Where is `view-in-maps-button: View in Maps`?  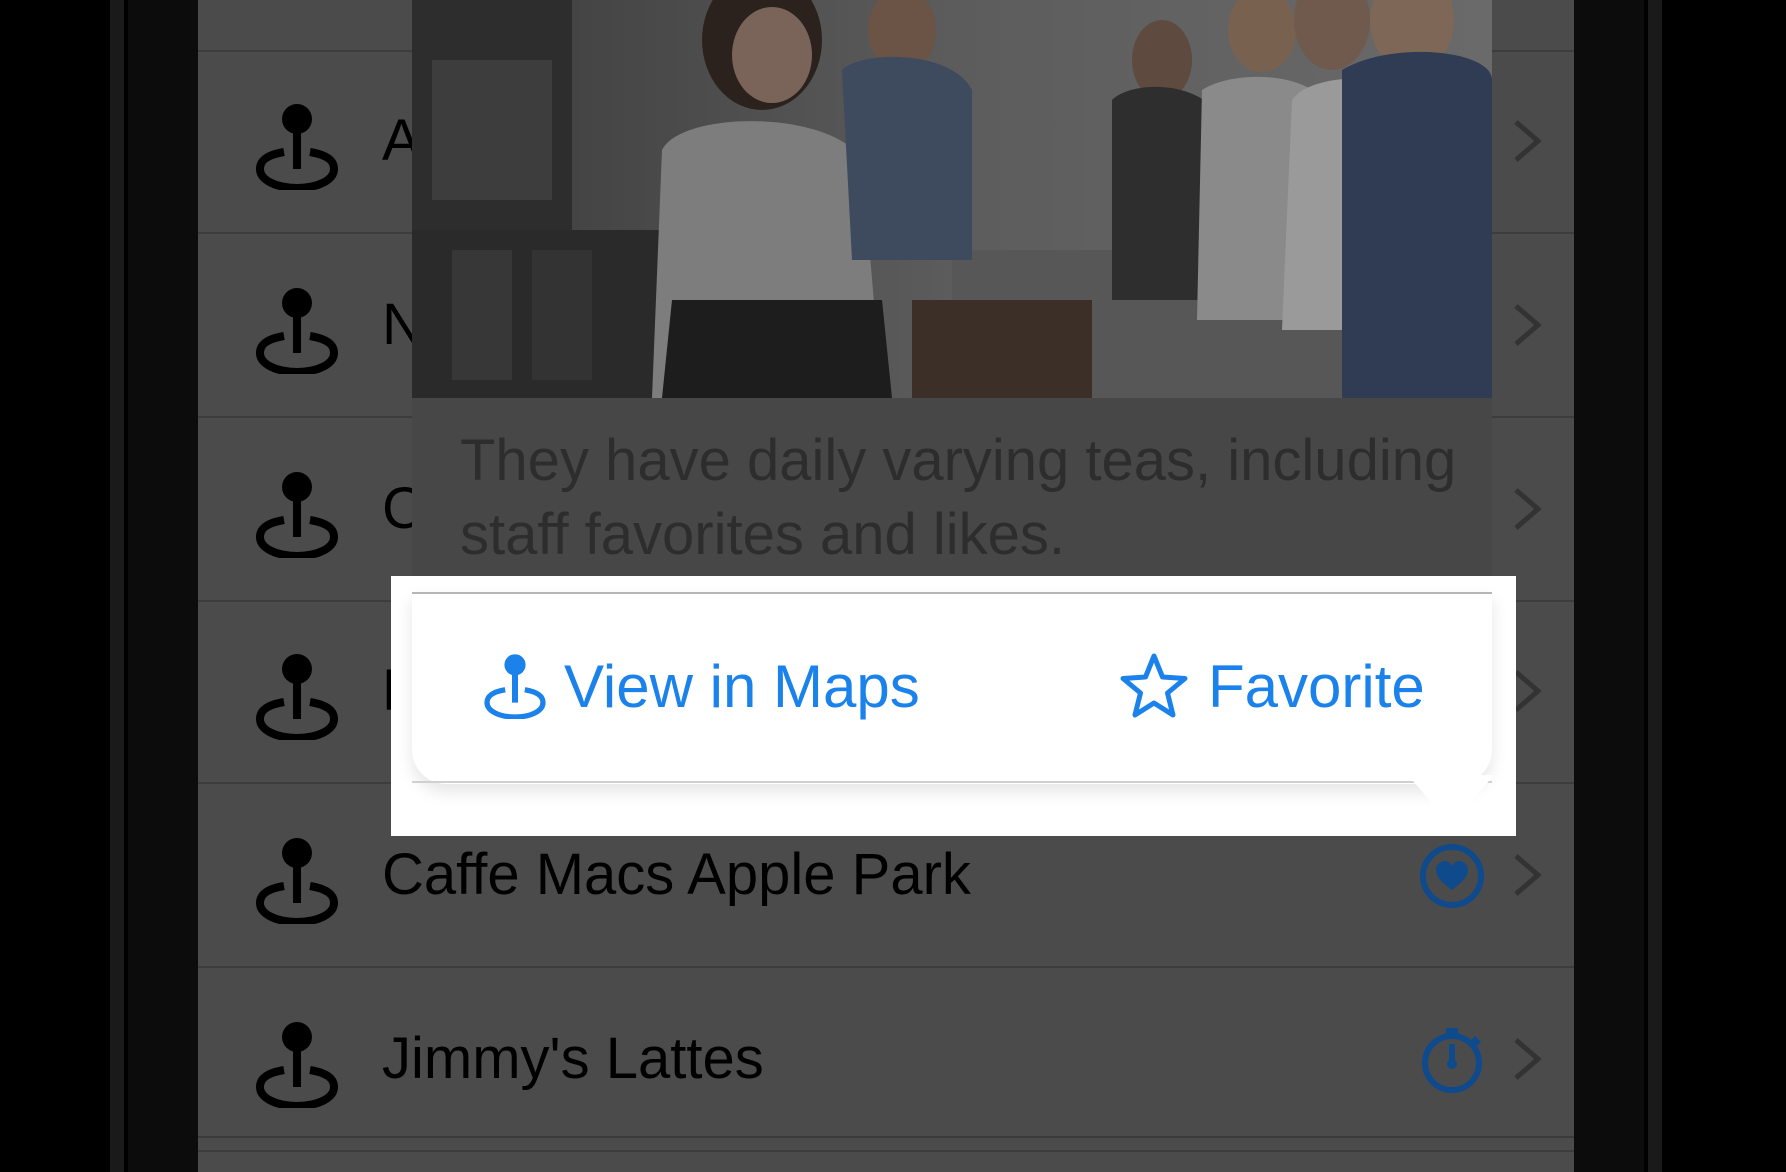
view-in-maps-button: View in Maps is located at coordinates (702, 686).